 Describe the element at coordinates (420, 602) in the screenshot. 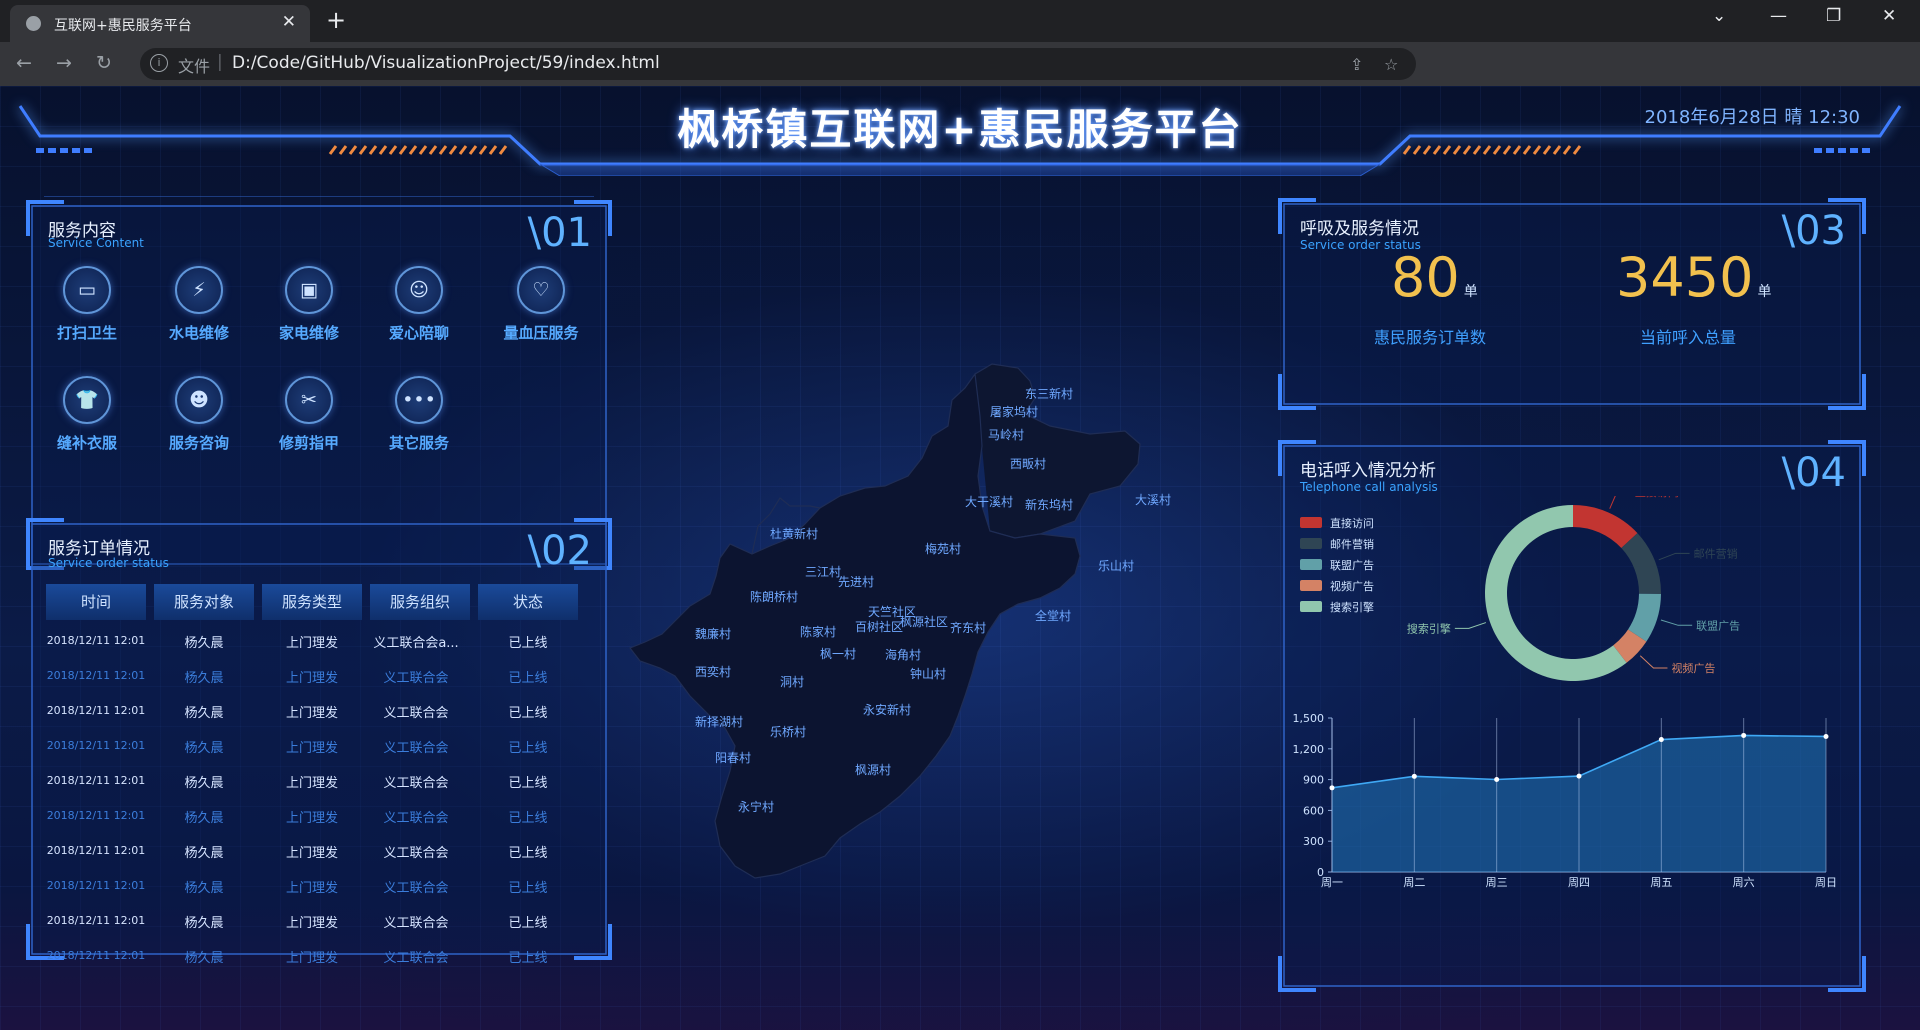

I see `column-header-org: 服务组织` at that location.